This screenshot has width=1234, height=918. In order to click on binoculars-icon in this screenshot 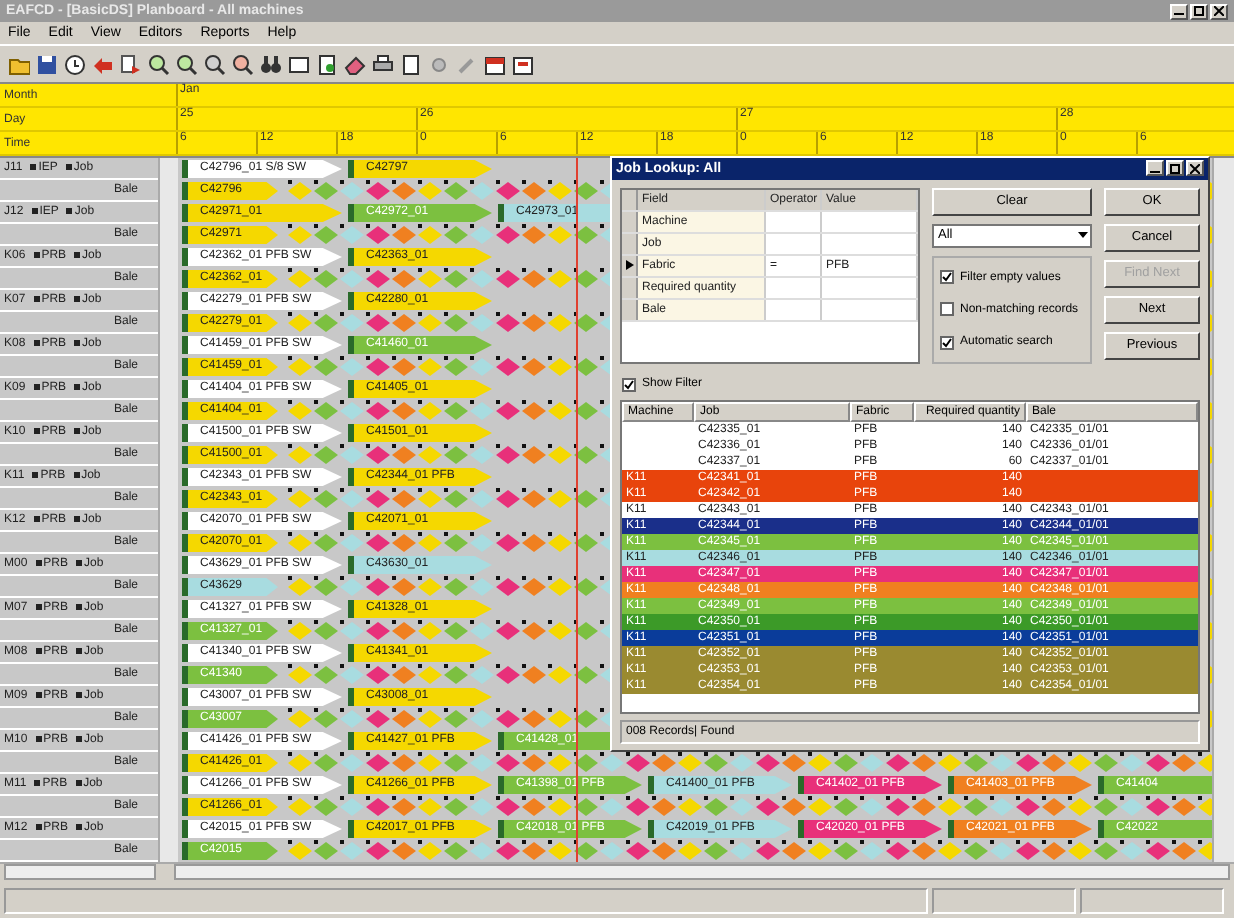, I will do `click(271, 64)`.